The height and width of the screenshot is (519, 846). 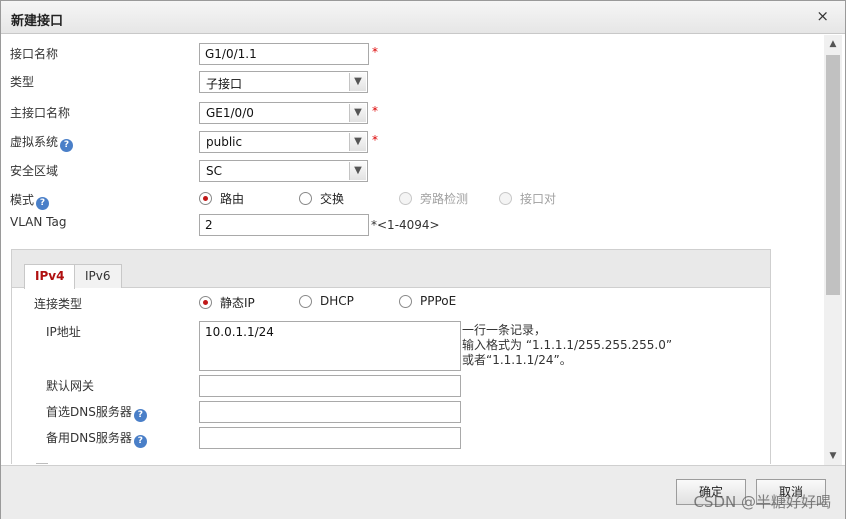 I want to click on mode-radio-label: 接口对, so click(x=538, y=199).